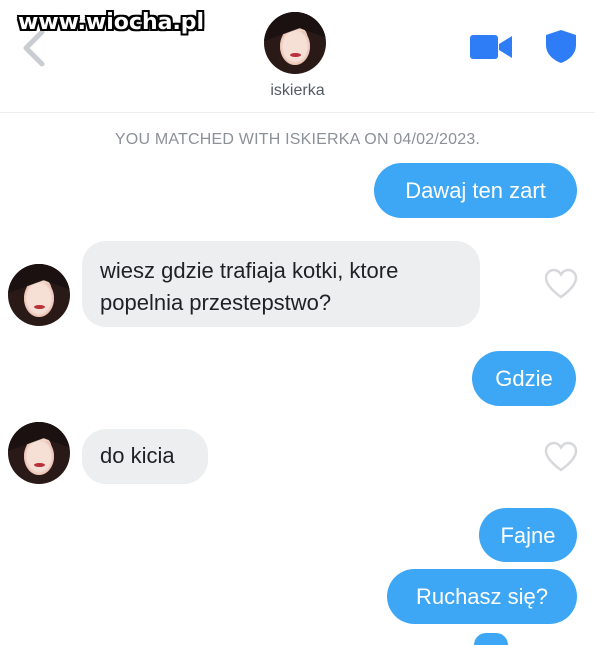 This screenshot has width=595, height=645. I want to click on message-text-line-2: popelnia przestepstwo?, so click(216, 302).